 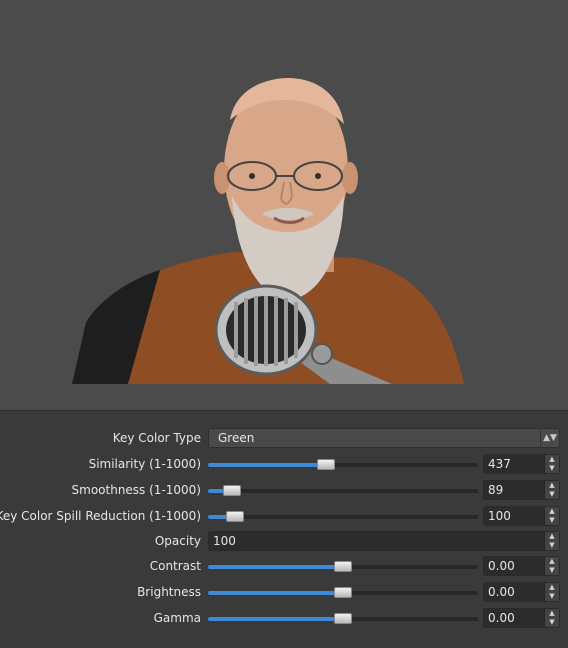 I want to click on opacity-spinbox: 100 ▲ ▼, so click(x=384, y=541).